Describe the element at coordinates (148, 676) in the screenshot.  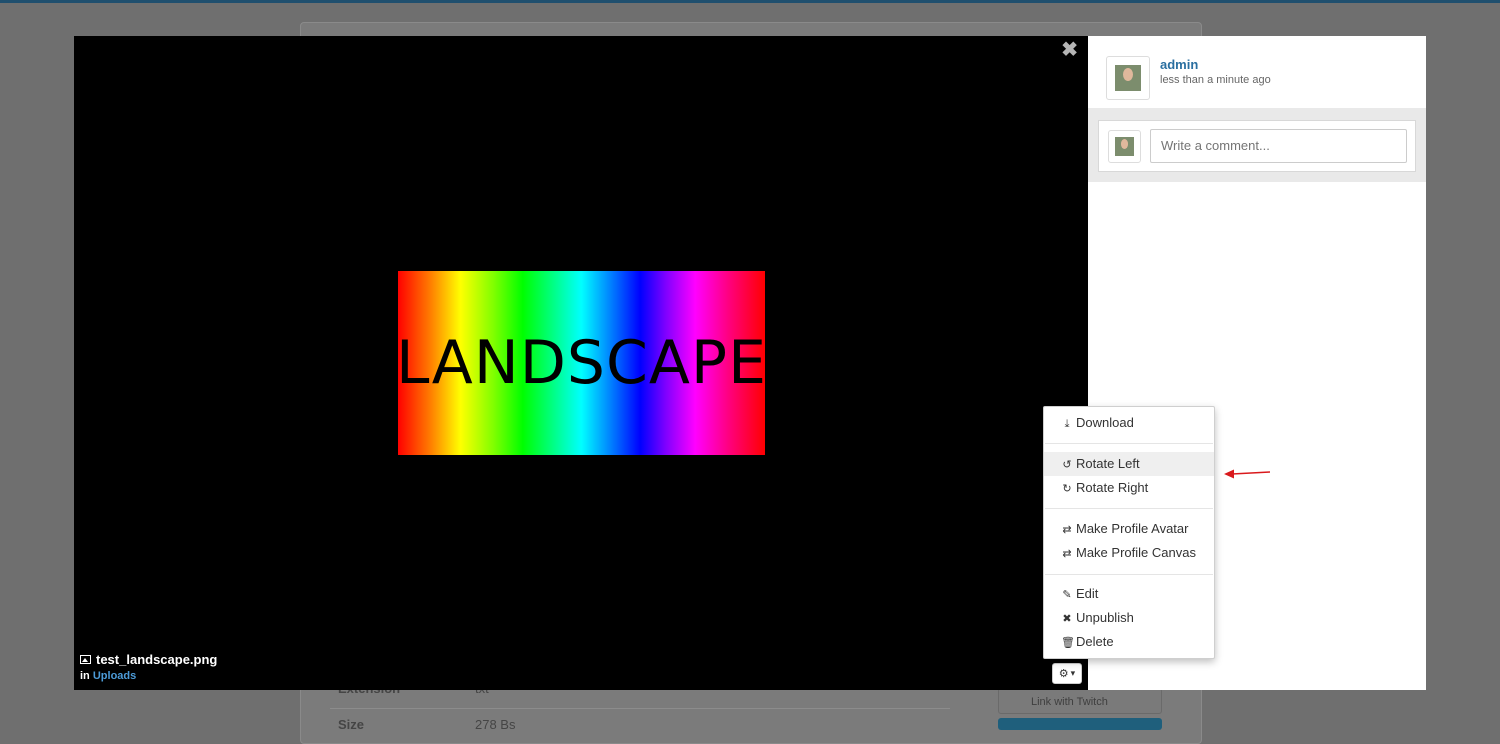
I see `folder-row: in Uploads` at that location.